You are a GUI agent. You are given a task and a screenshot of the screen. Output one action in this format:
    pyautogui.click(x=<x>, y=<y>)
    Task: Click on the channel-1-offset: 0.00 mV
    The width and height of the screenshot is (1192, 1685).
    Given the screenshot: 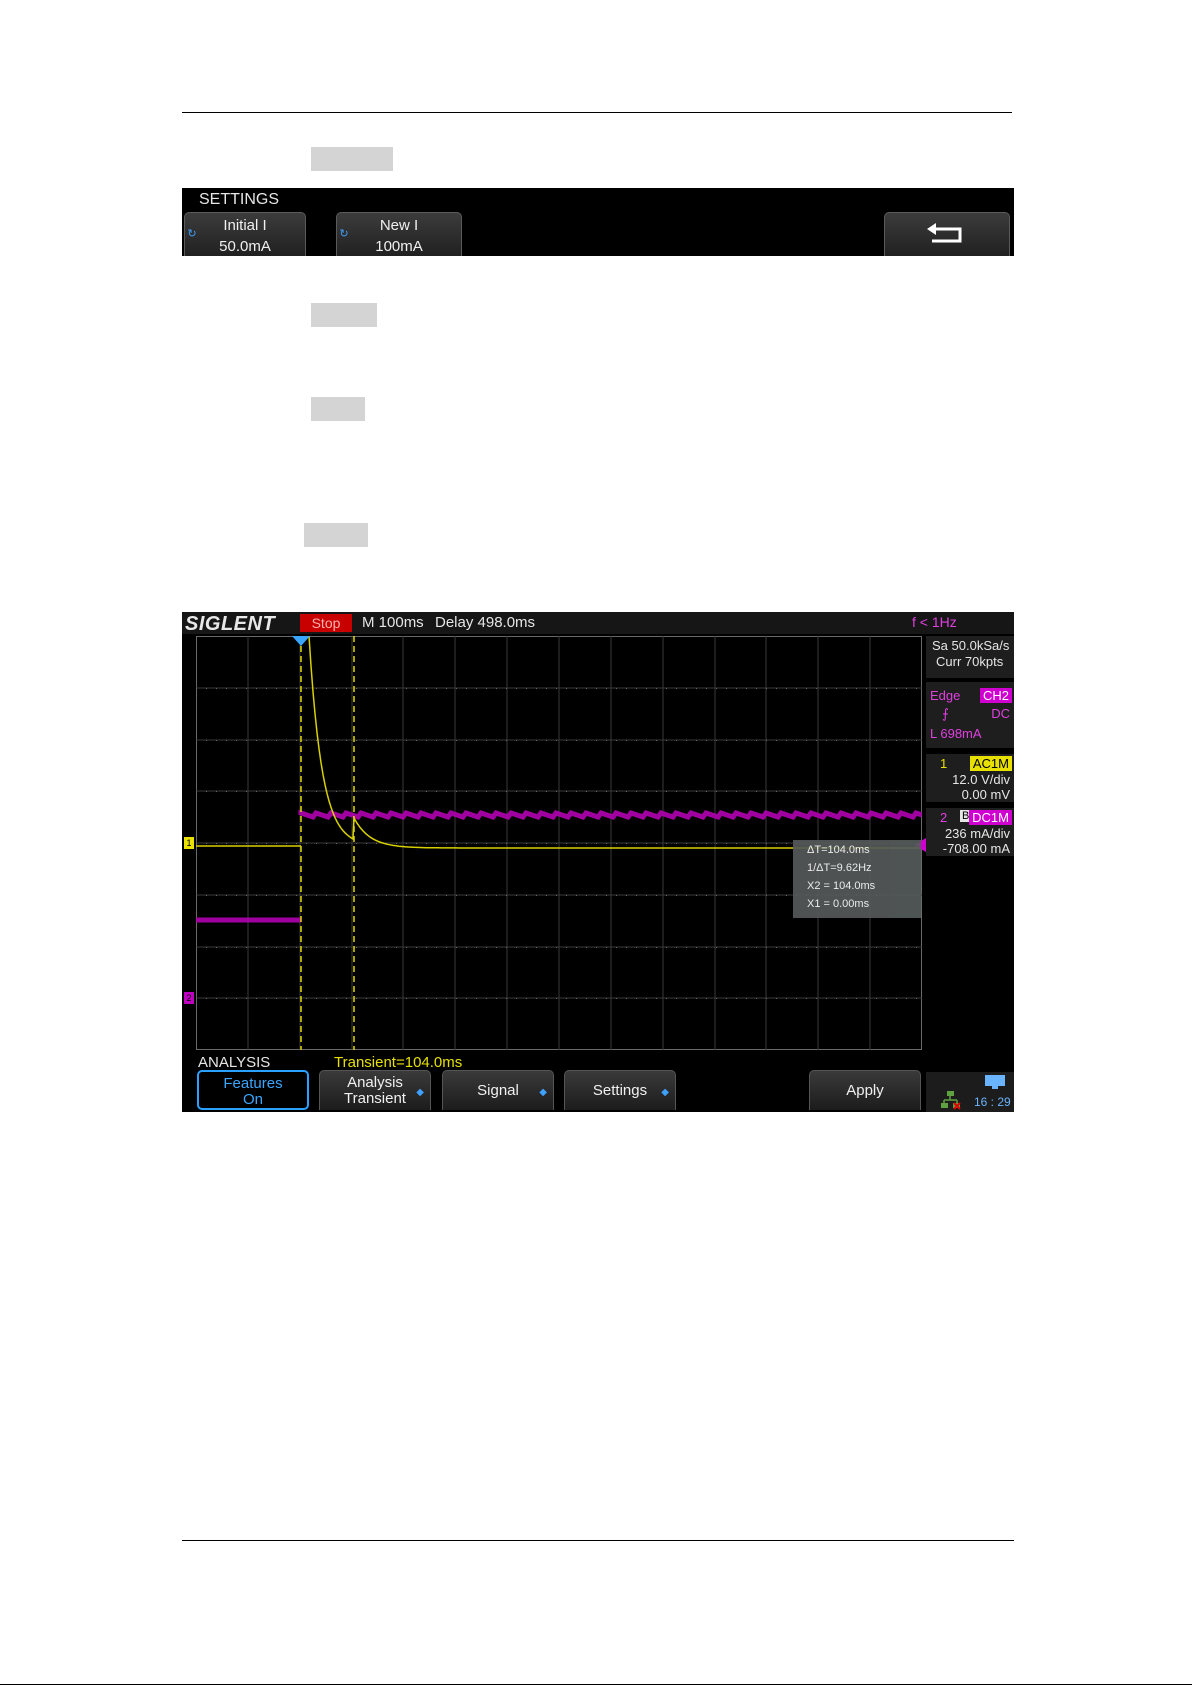 What is the action you would take?
    pyautogui.click(x=985, y=794)
    